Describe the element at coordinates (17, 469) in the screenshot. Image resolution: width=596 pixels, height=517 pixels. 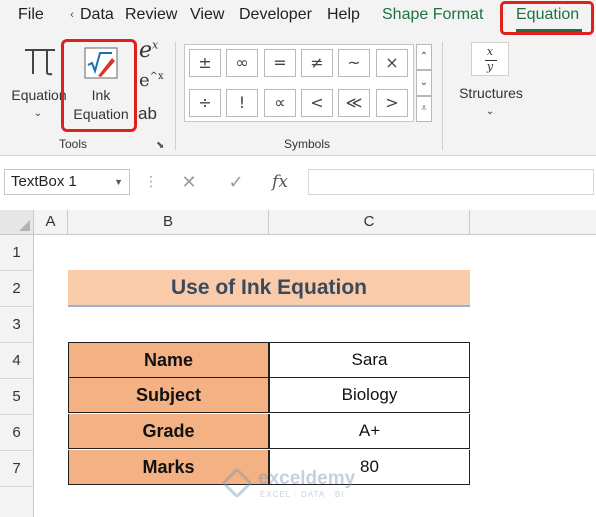
I see `row-header-7: 7` at that location.